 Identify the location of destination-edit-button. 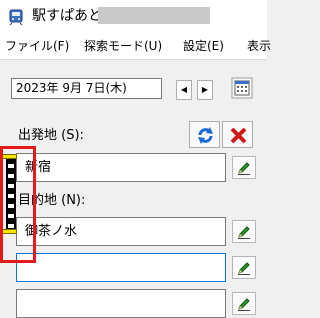
(244, 231).